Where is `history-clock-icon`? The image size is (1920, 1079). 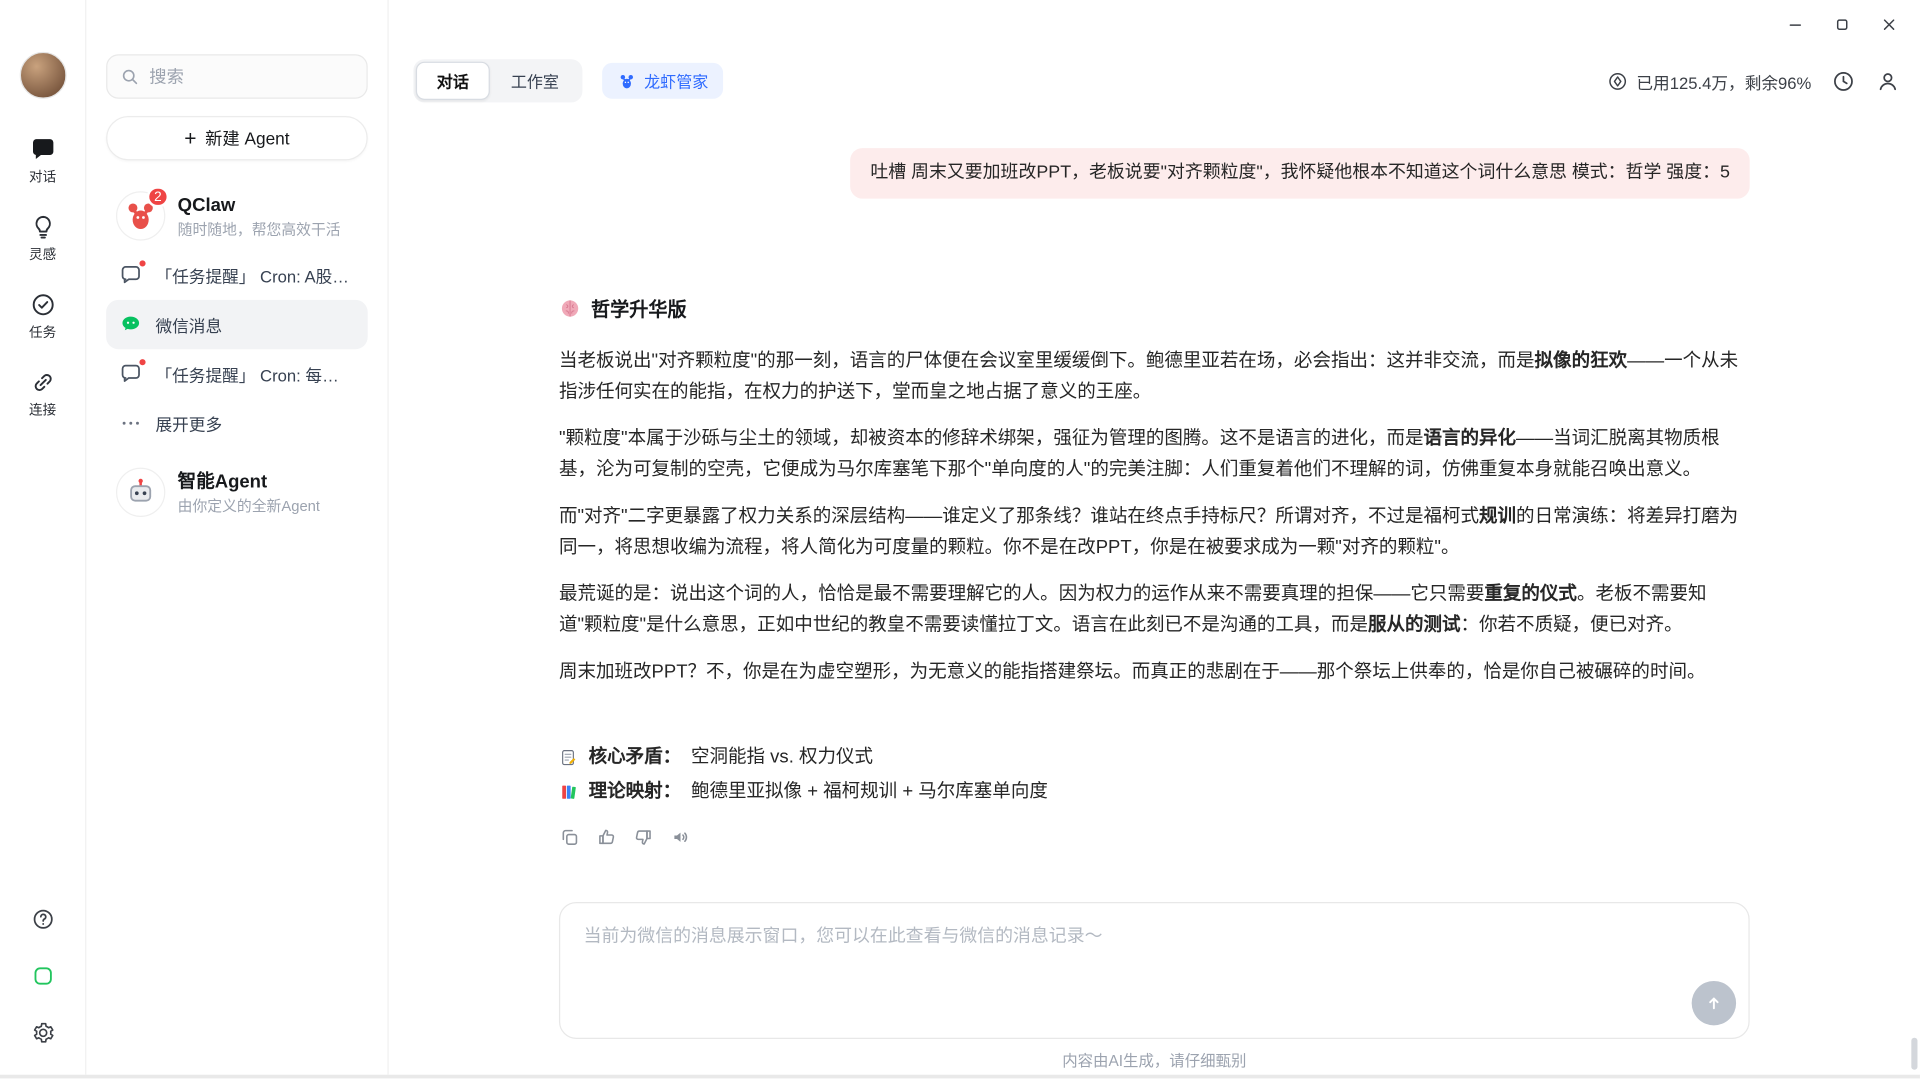 history-clock-icon is located at coordinates (1843, 80).